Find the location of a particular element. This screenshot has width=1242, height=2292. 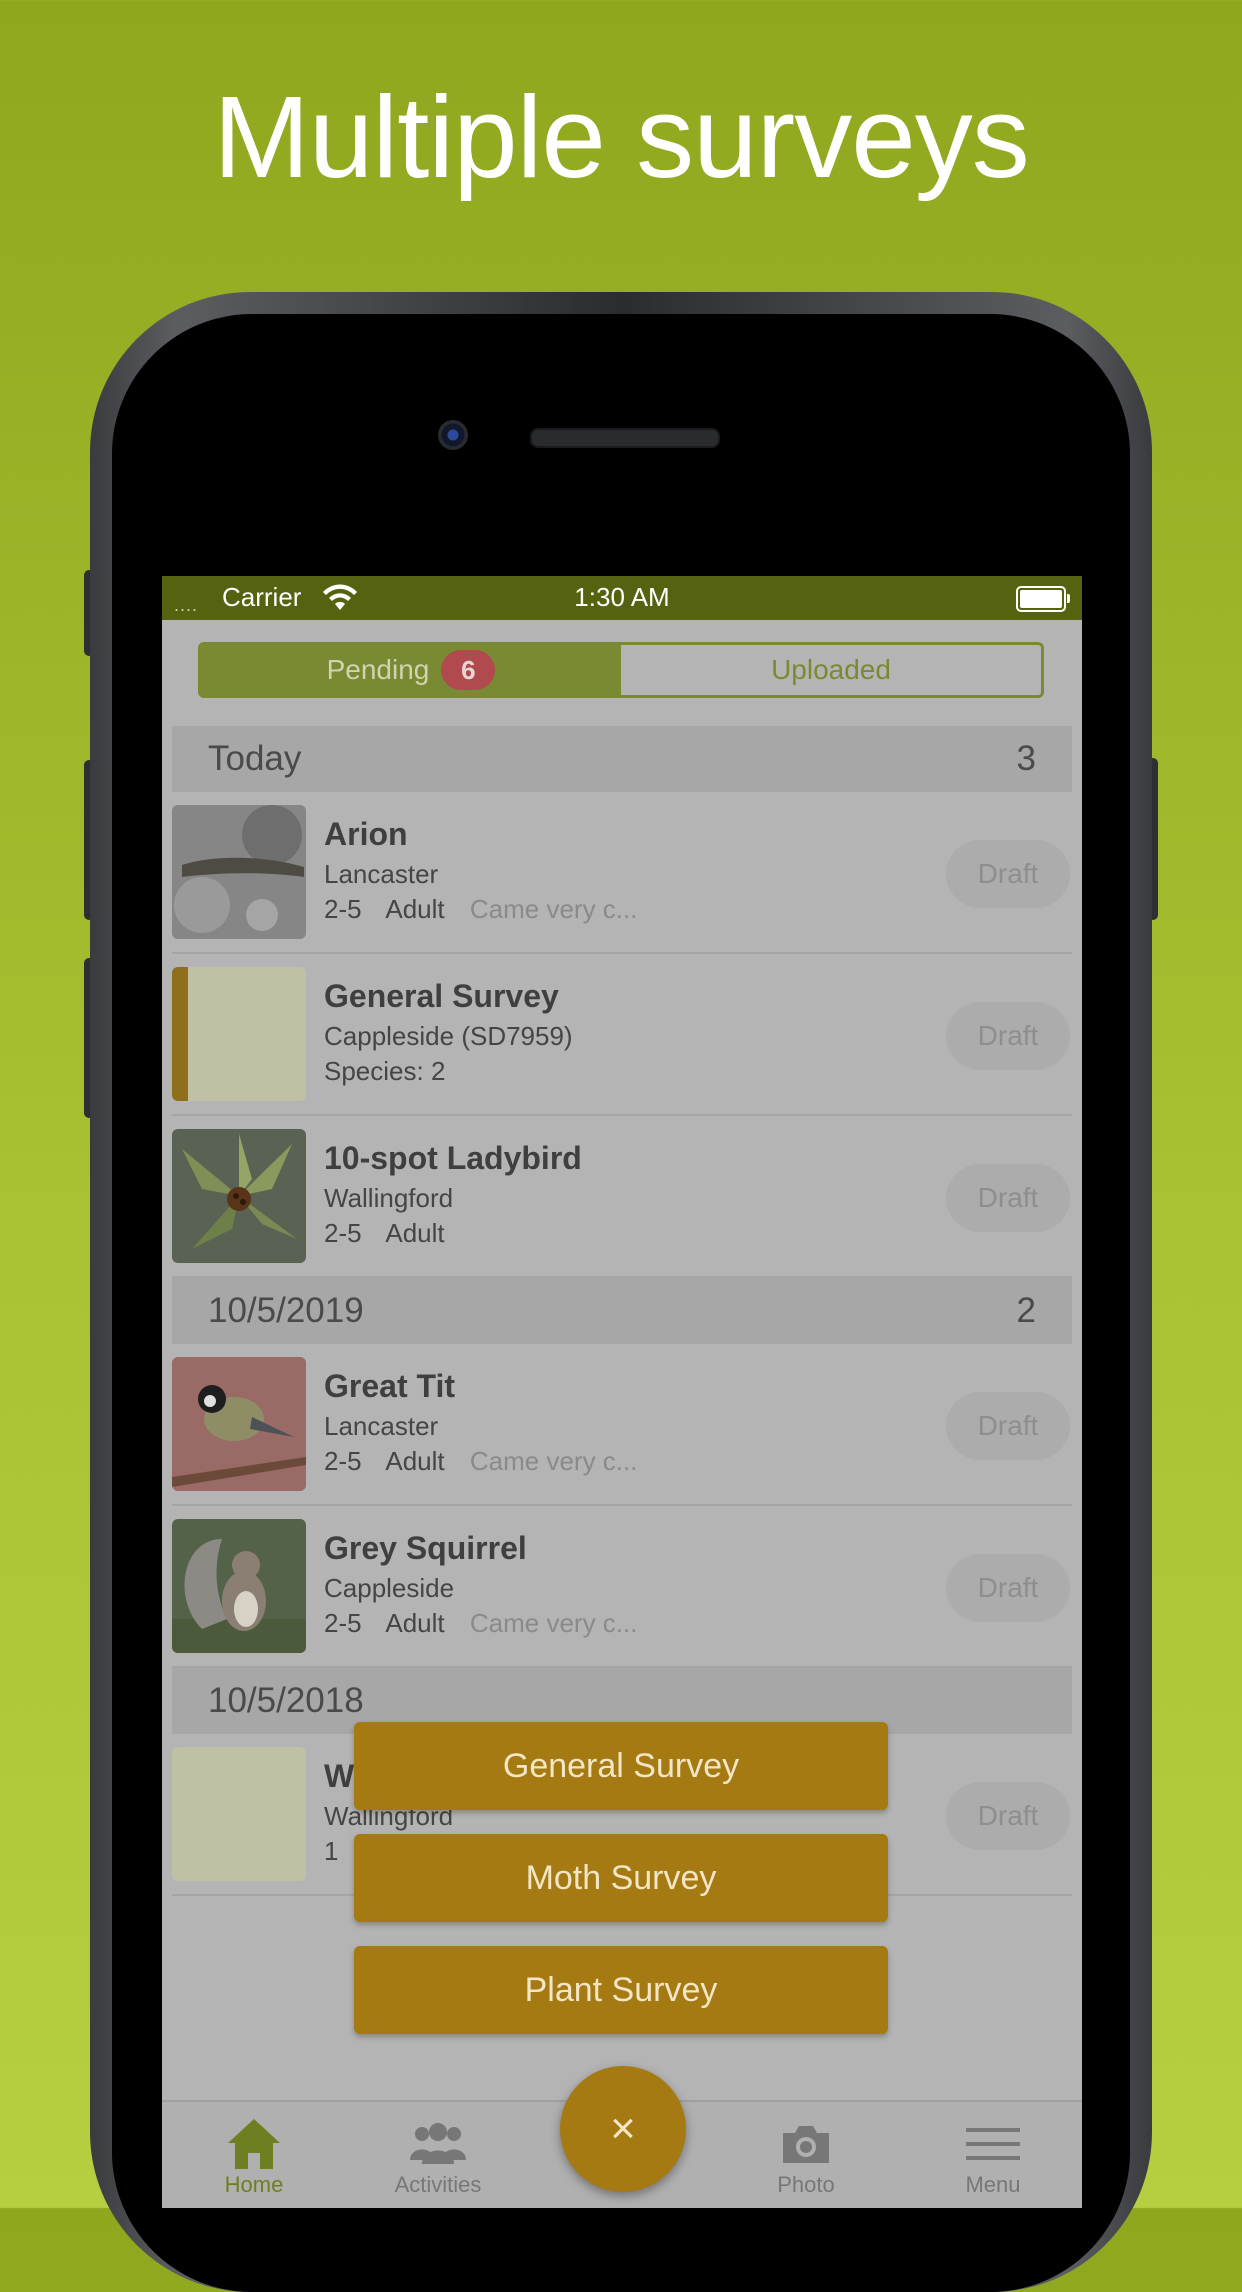

tab-pending: Pending 6 is located at coordinates (411, 670).